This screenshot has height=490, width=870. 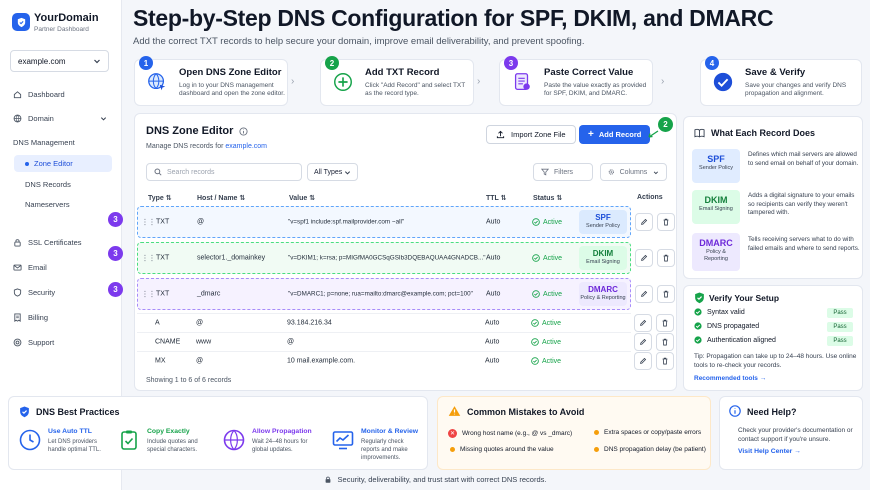 I want to click on table-row: MX @10 mail.example.com. Auto Active, so click(x=405, y=360).